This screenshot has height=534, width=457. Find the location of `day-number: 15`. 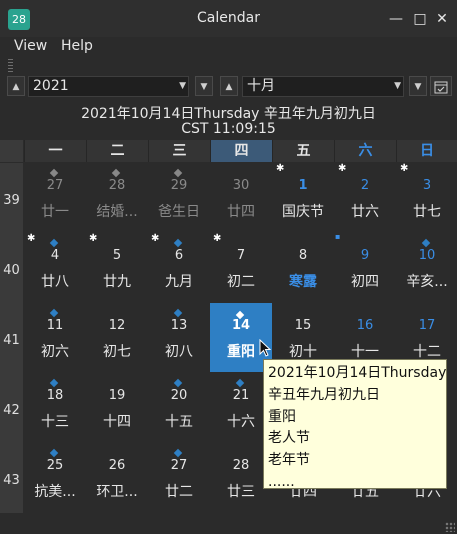

day-number: 15 is located at coordinates (303, 325).